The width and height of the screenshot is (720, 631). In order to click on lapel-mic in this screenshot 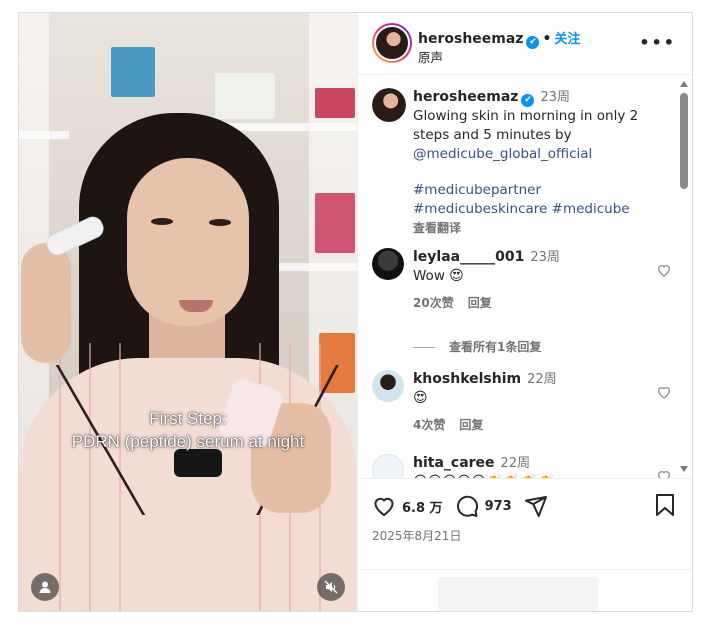, I will do `click(198, 463)`.